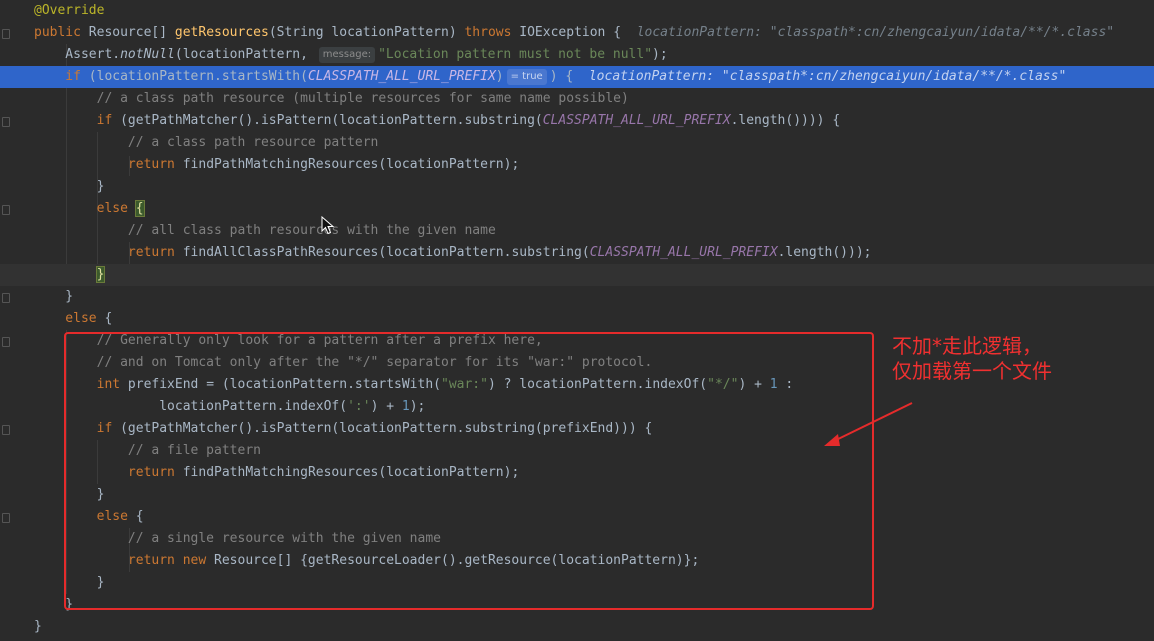 The height and width of the screenshot is (641, 1154). Describe the element at coordinates (868, 424) in the screenshot. I see `annotation-arrow` at that location.